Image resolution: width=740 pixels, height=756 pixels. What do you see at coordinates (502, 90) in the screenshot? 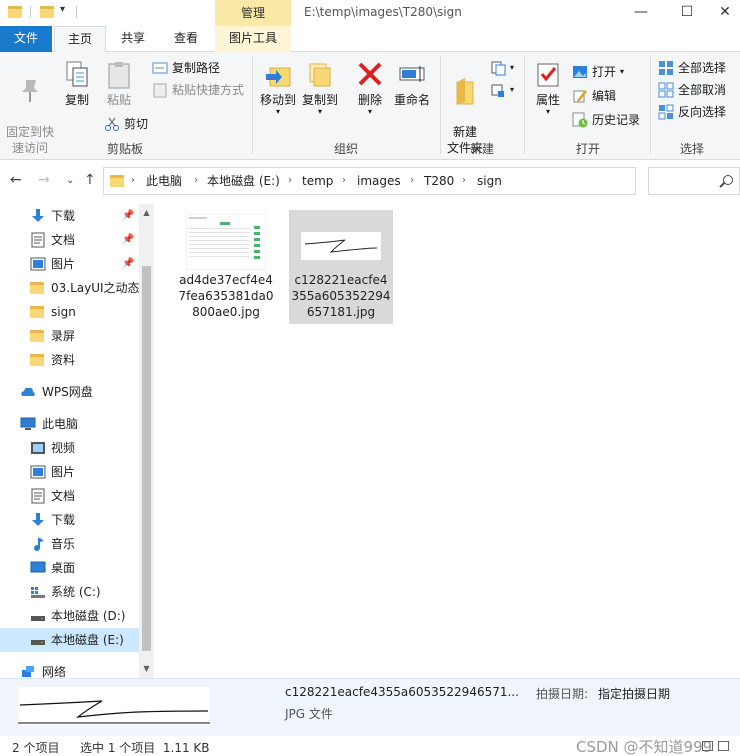
I see `easy-access-button: ▾` at bounding box center [502, 90].